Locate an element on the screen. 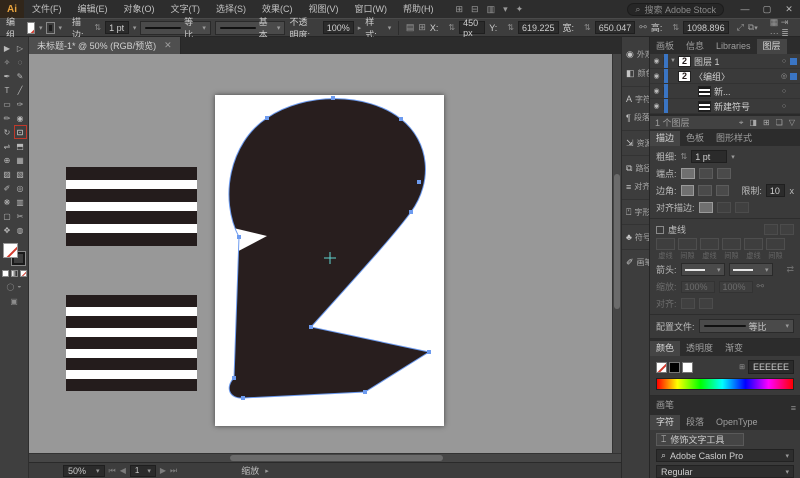 The height and width of the screenshot is (478, 800). stroke-color-swatch is located at coordinates (50, 27).